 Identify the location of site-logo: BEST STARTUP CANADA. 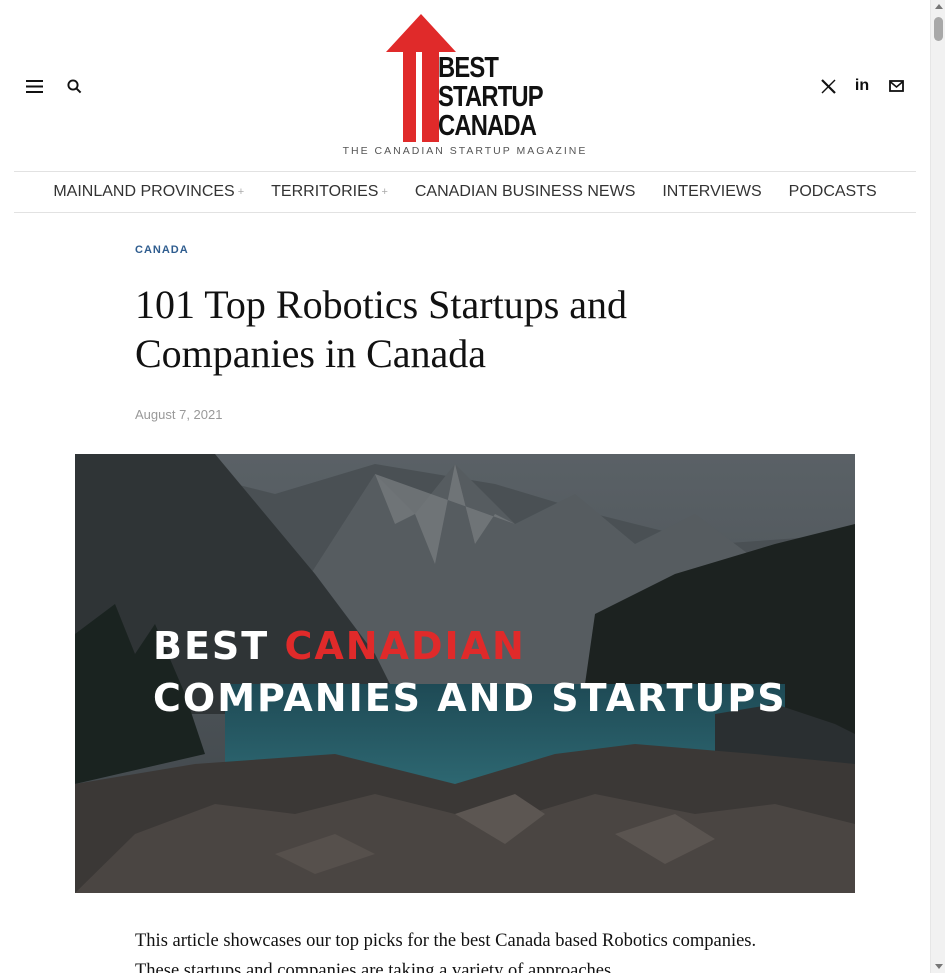
(480, 78).